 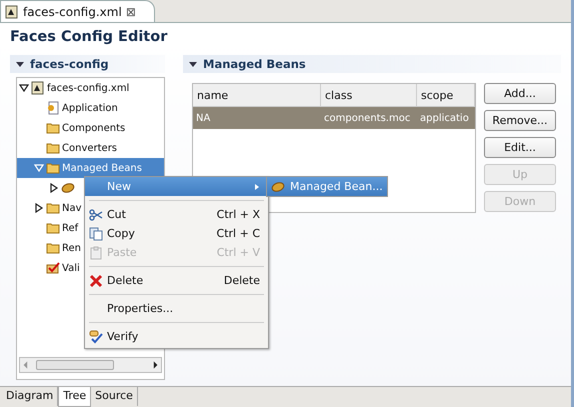 What do you see at coordinates (444, 119) in the screenshot?
I see `table-cell-text: applicatio` at bounding box center [444, 119].